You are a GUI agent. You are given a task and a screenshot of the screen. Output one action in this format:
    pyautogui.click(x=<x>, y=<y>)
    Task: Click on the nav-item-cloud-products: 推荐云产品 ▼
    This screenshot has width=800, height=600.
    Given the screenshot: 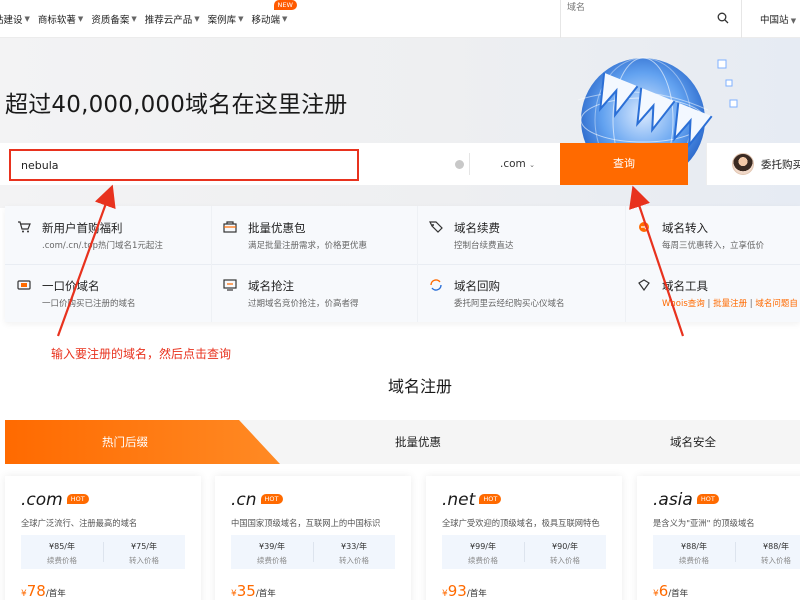 What is the action you would take?
    pyautogui.click(x=172, y=19)
    